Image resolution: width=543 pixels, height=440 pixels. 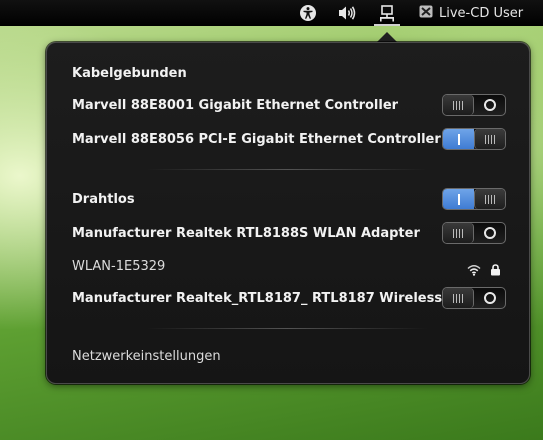 What do you see at coordinates (271, 13) in the screenshot?
I see `top-bar: Live-CD User` at bounding box center [271, 13].